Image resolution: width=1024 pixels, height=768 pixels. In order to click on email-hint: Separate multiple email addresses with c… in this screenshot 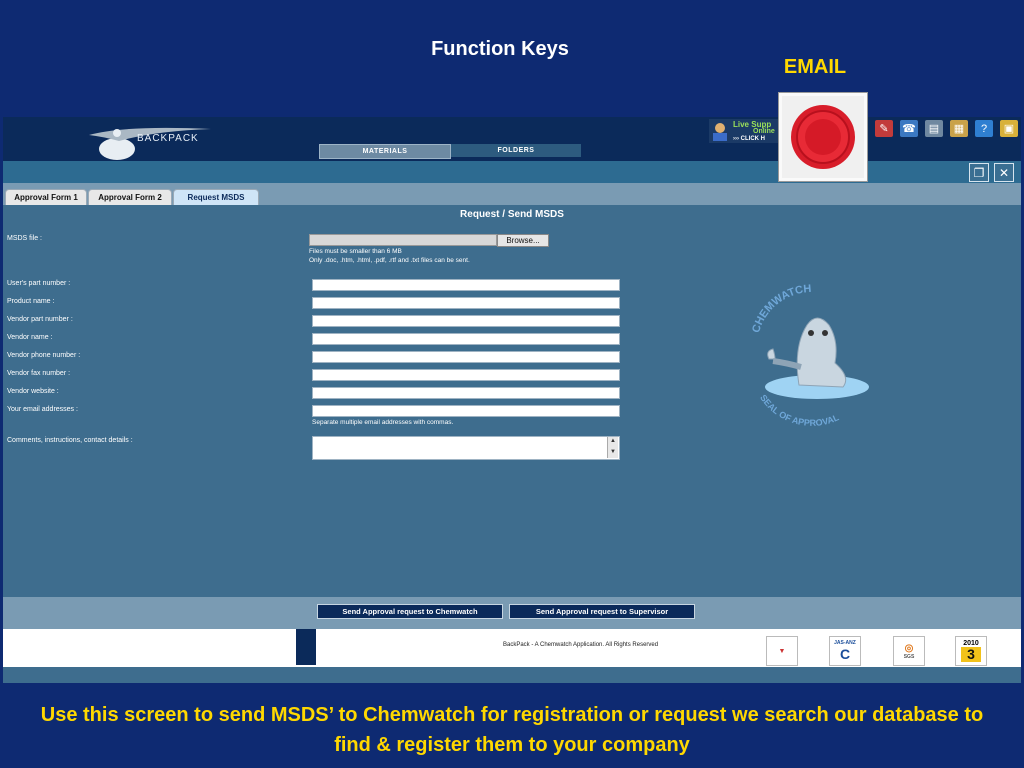, I will do `click(383, 422)`.